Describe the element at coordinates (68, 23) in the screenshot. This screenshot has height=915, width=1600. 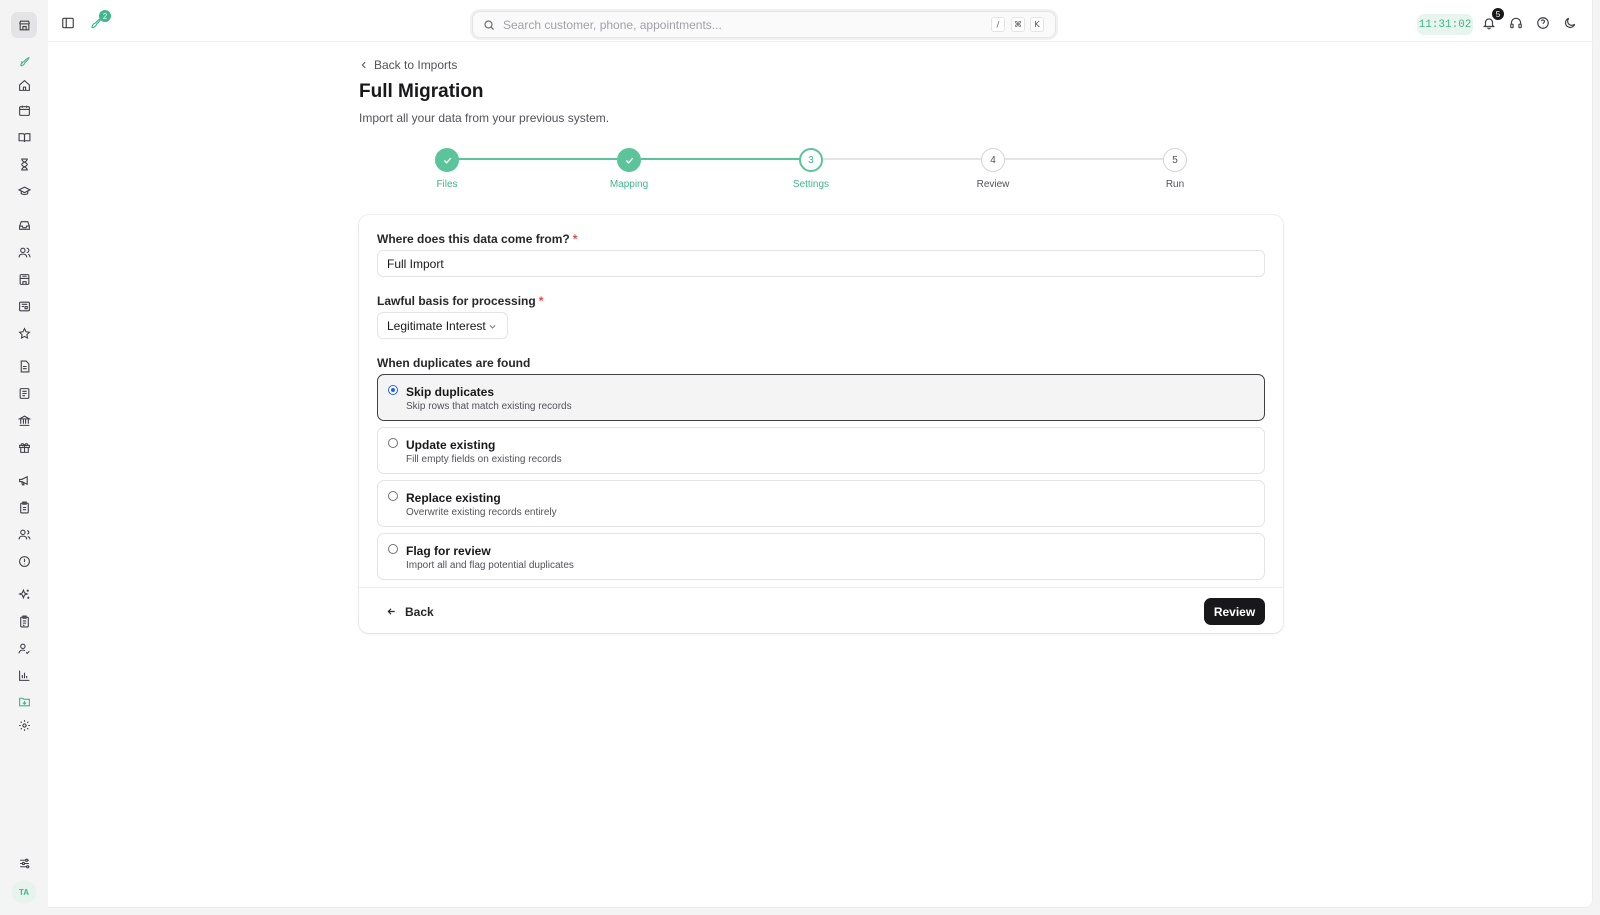
I see `sidebar-toggle-icon` at that location.